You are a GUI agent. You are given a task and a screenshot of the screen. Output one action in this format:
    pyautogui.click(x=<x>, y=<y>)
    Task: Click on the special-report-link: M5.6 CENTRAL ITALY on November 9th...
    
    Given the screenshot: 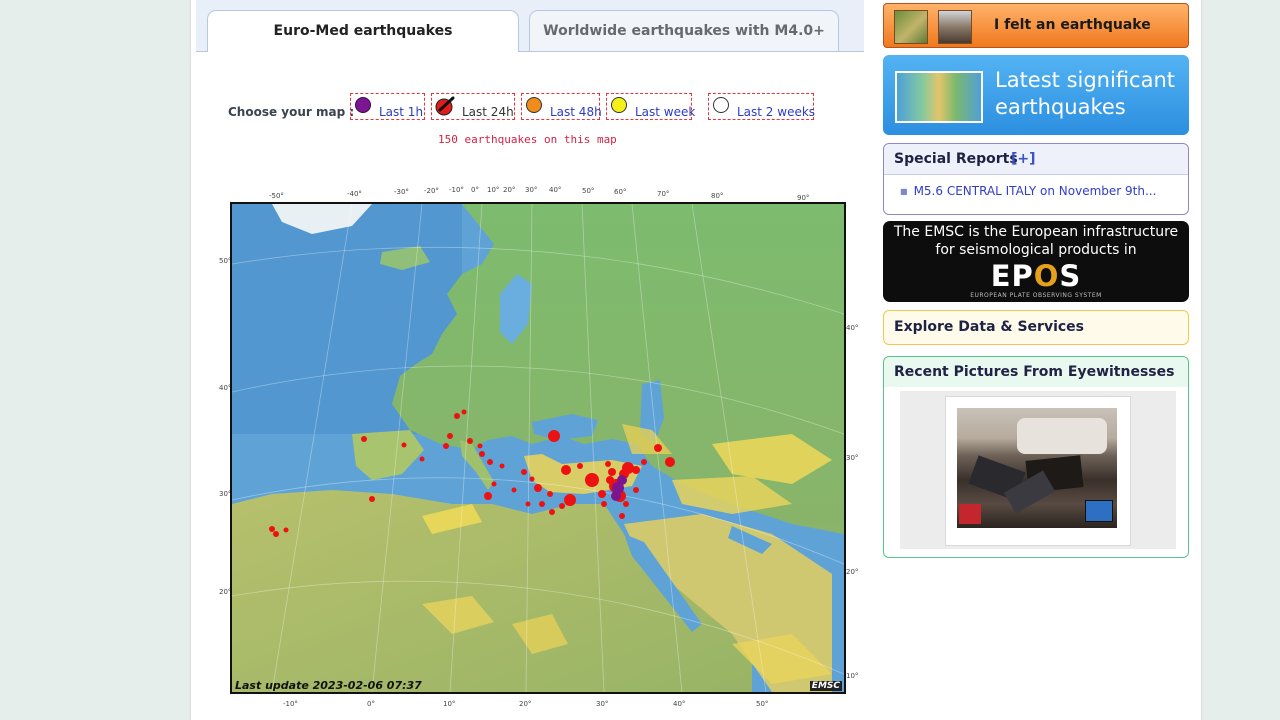 What is the action you would take?
    pyautogui.click(x=1028, y=191)
    